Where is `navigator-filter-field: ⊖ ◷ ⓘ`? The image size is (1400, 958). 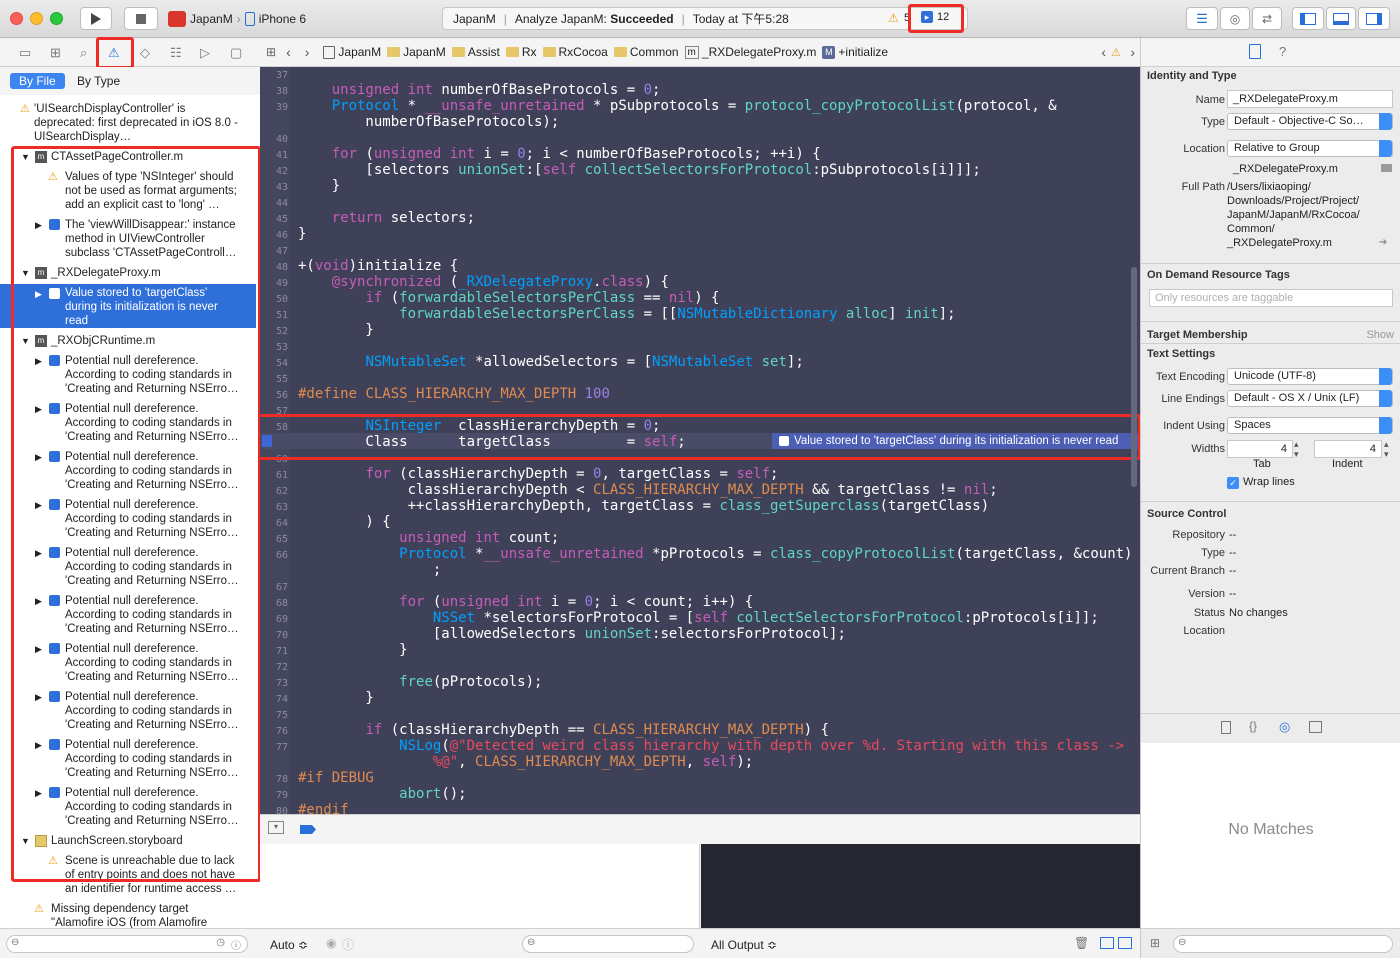 navigator-filter-field: ⊖ ◷ ⓘ is located at coordinates (127, 944).